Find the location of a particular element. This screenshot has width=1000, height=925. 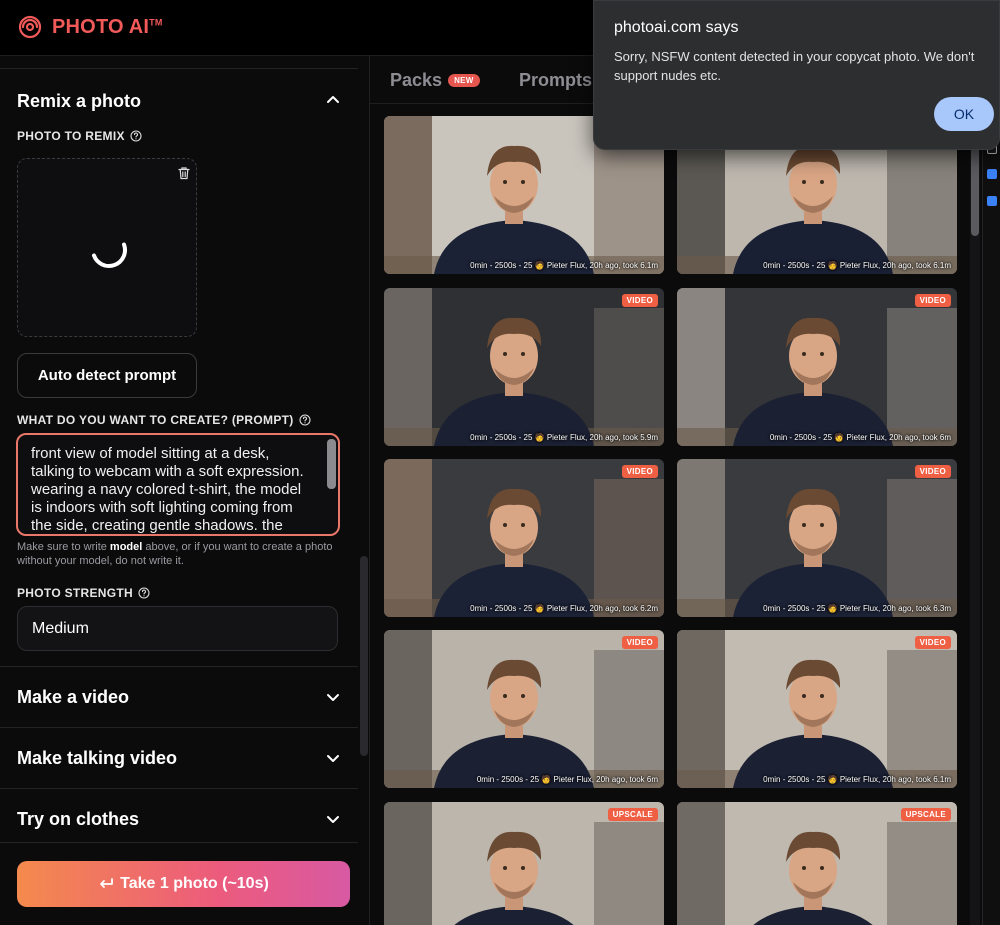

photo-dropzone is located at coordinates (107, 247).